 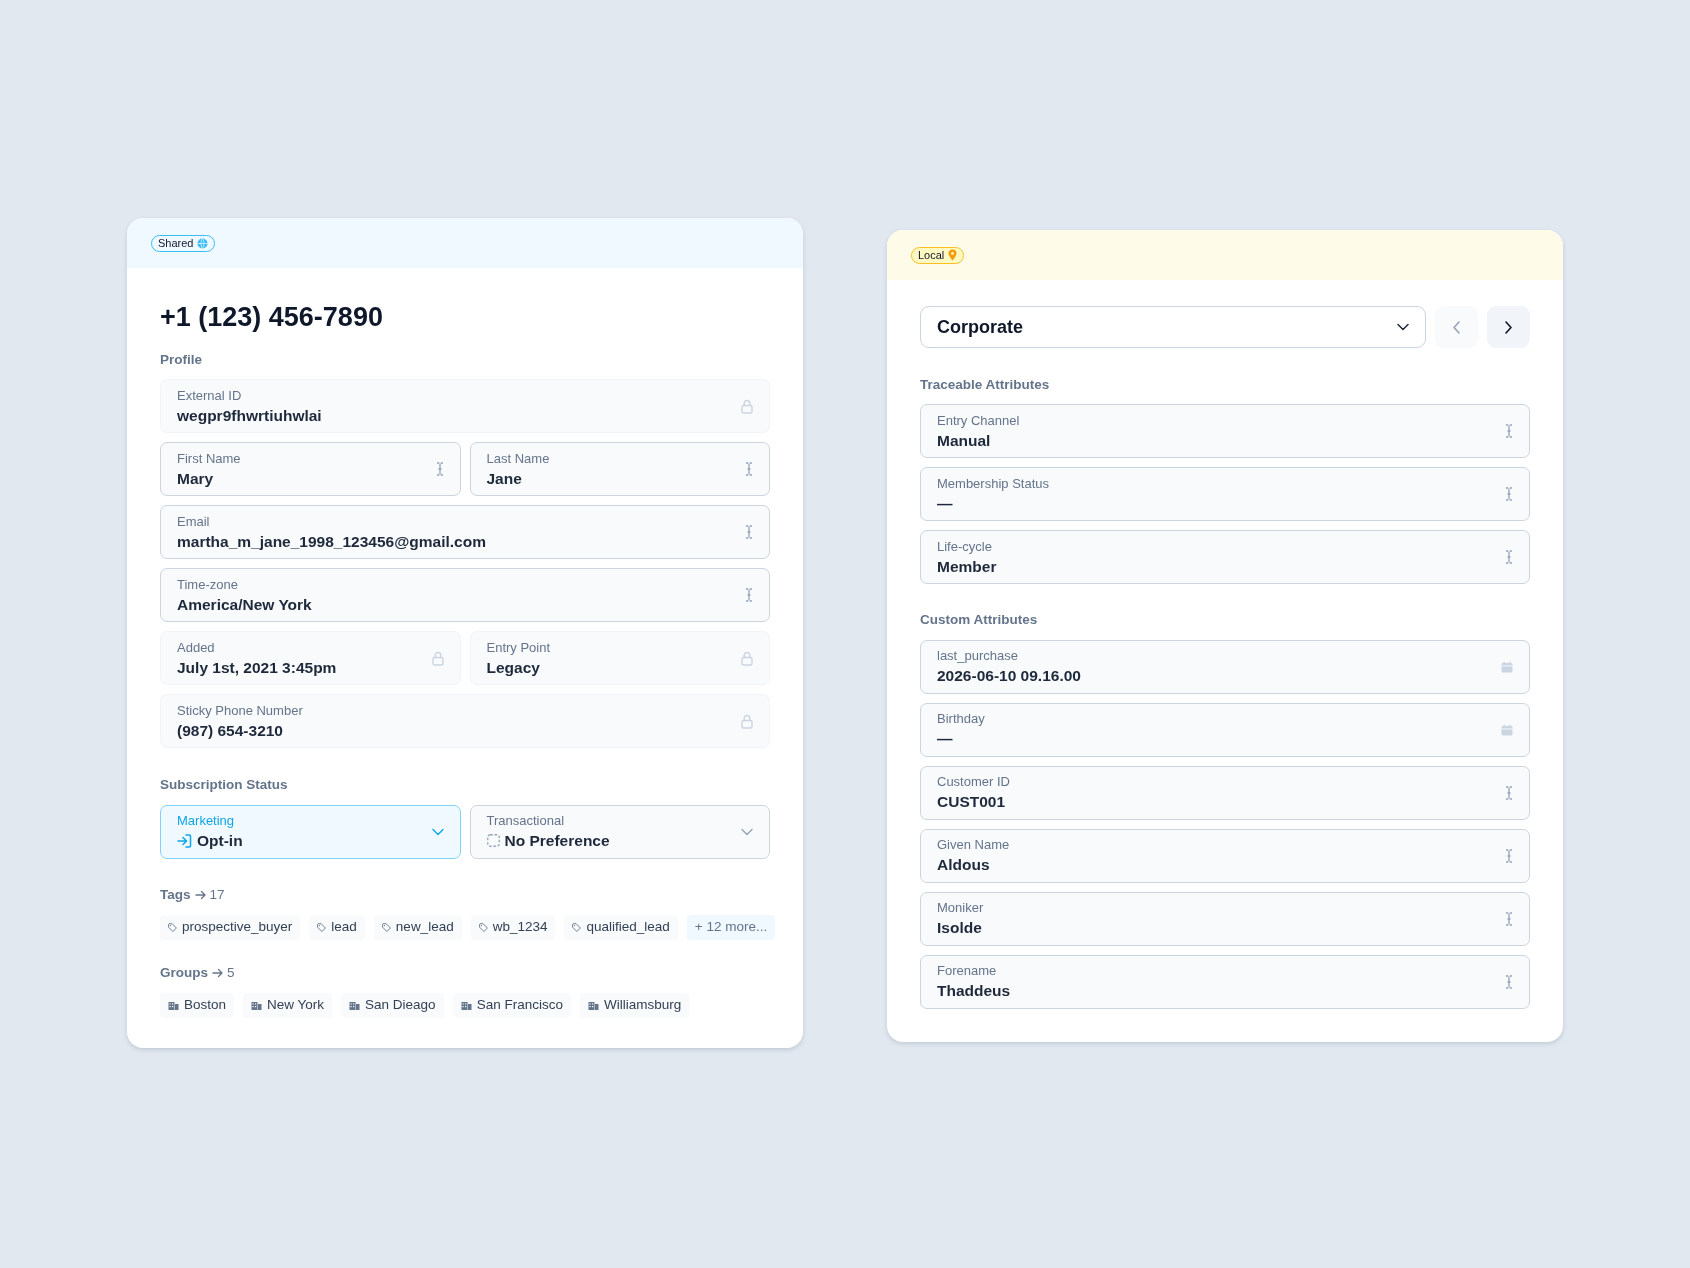 I want to click on input-field: Given Name Aldous, so click(x=1225, y=855).